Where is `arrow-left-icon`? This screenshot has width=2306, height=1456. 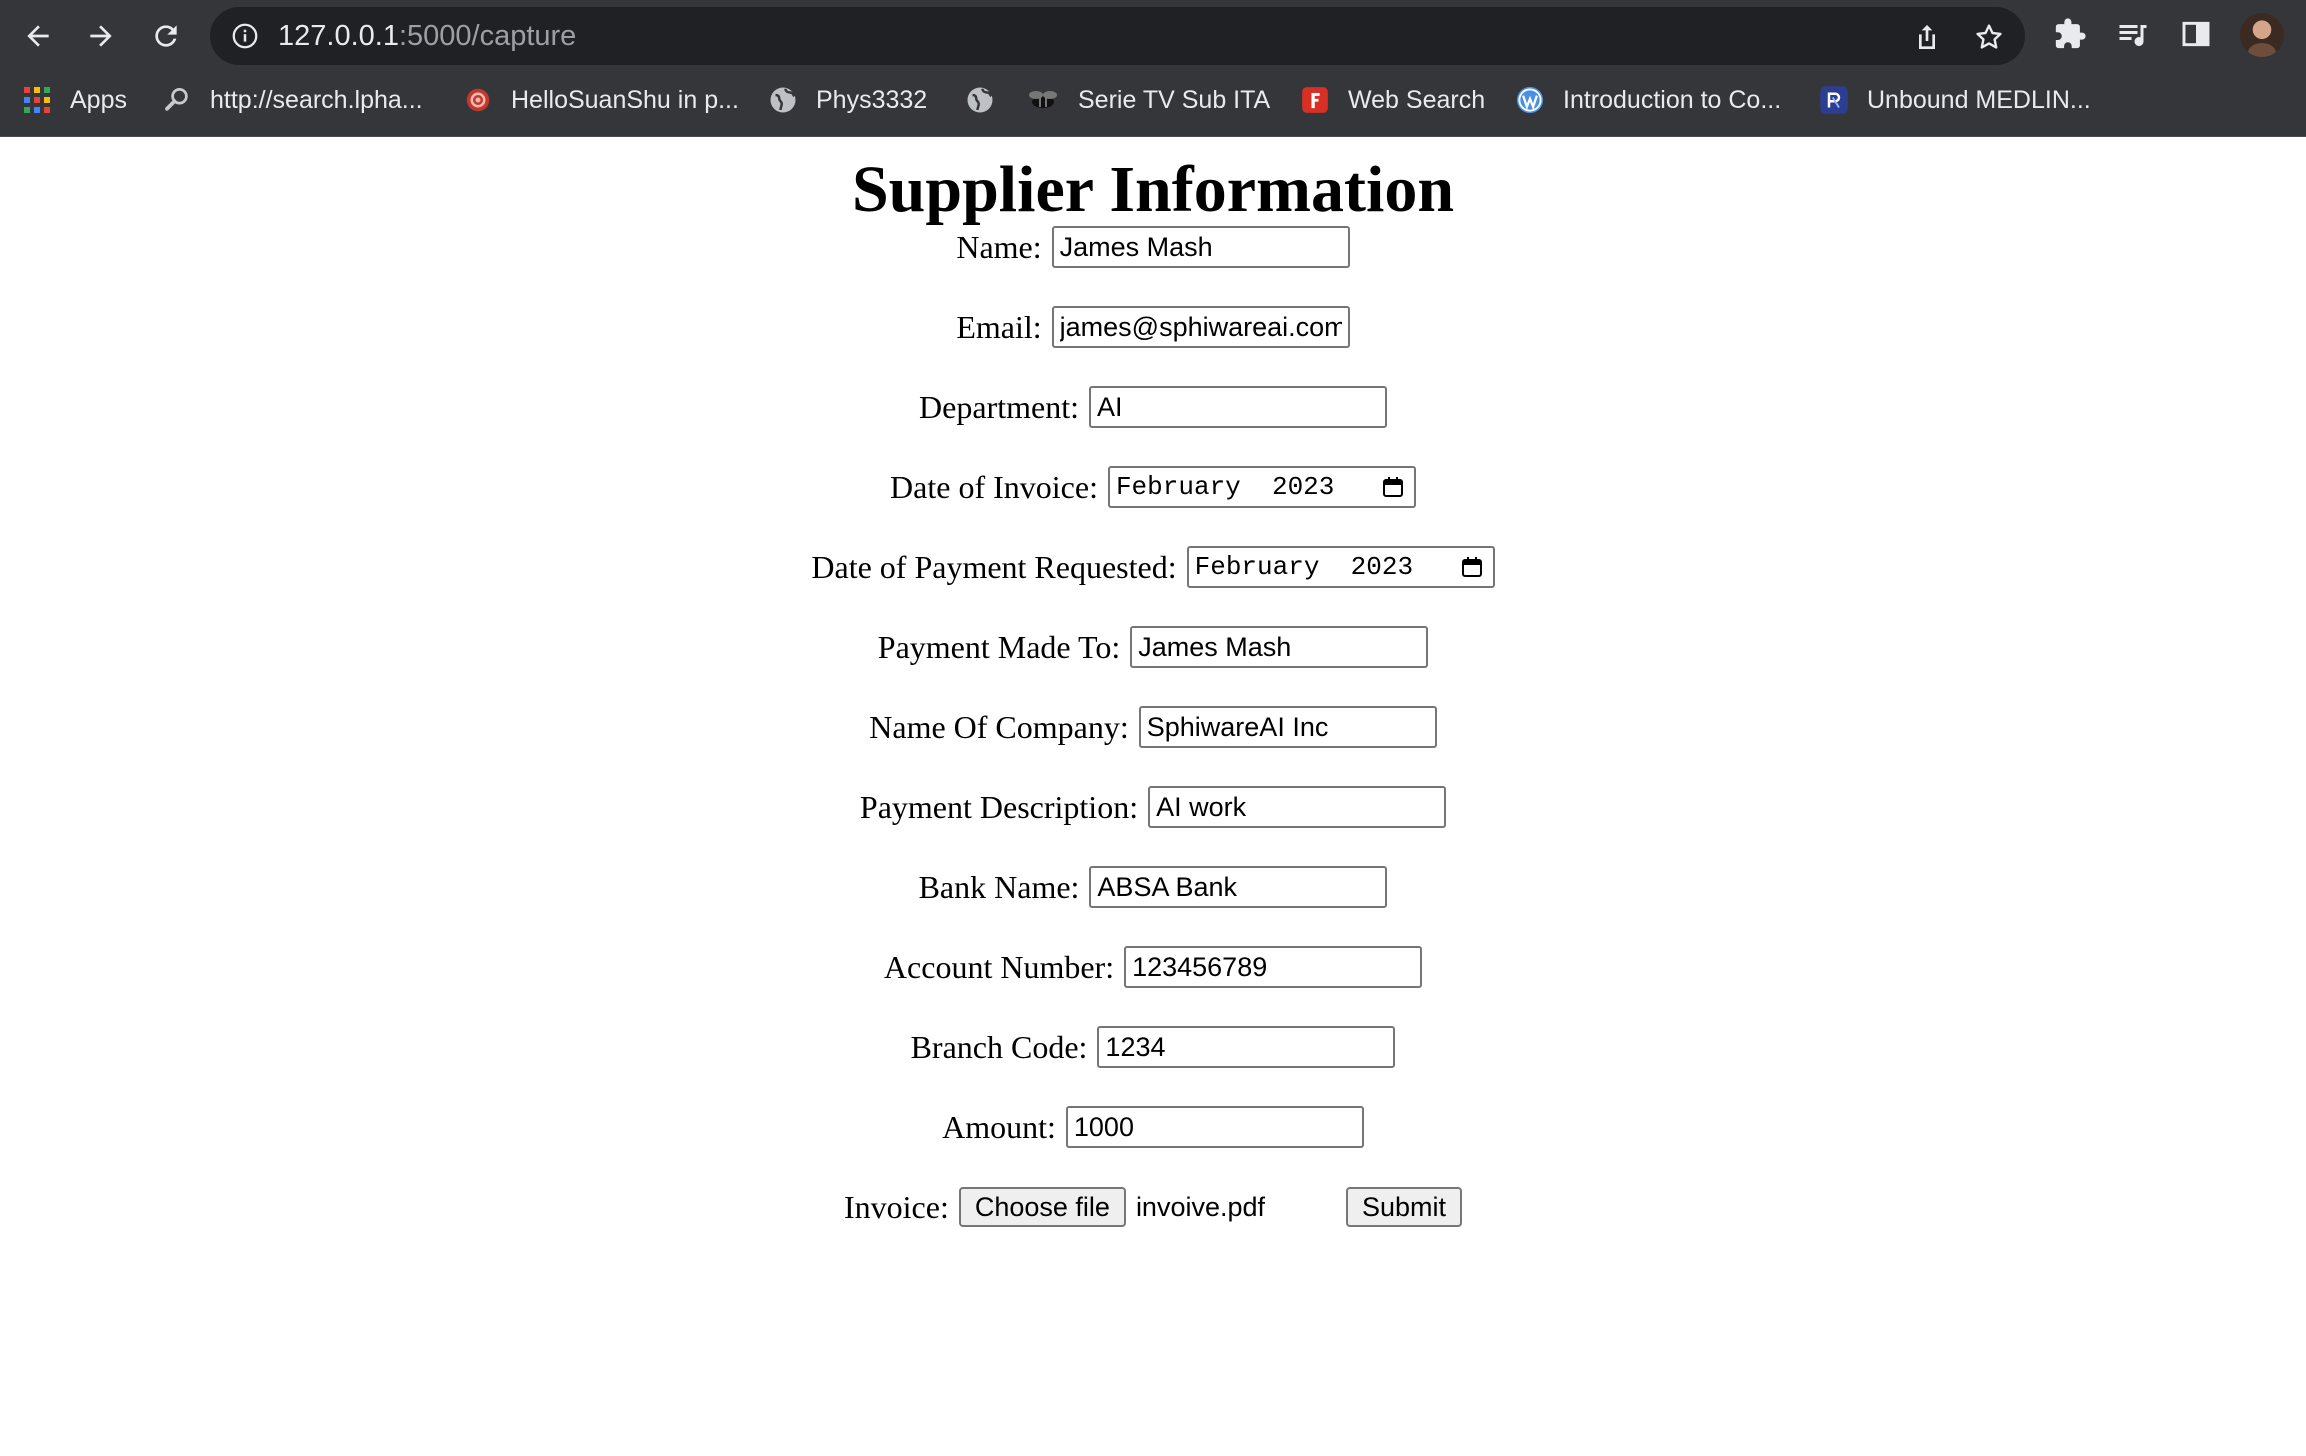 arrow-left-icon is located at coordinates (38, 36).